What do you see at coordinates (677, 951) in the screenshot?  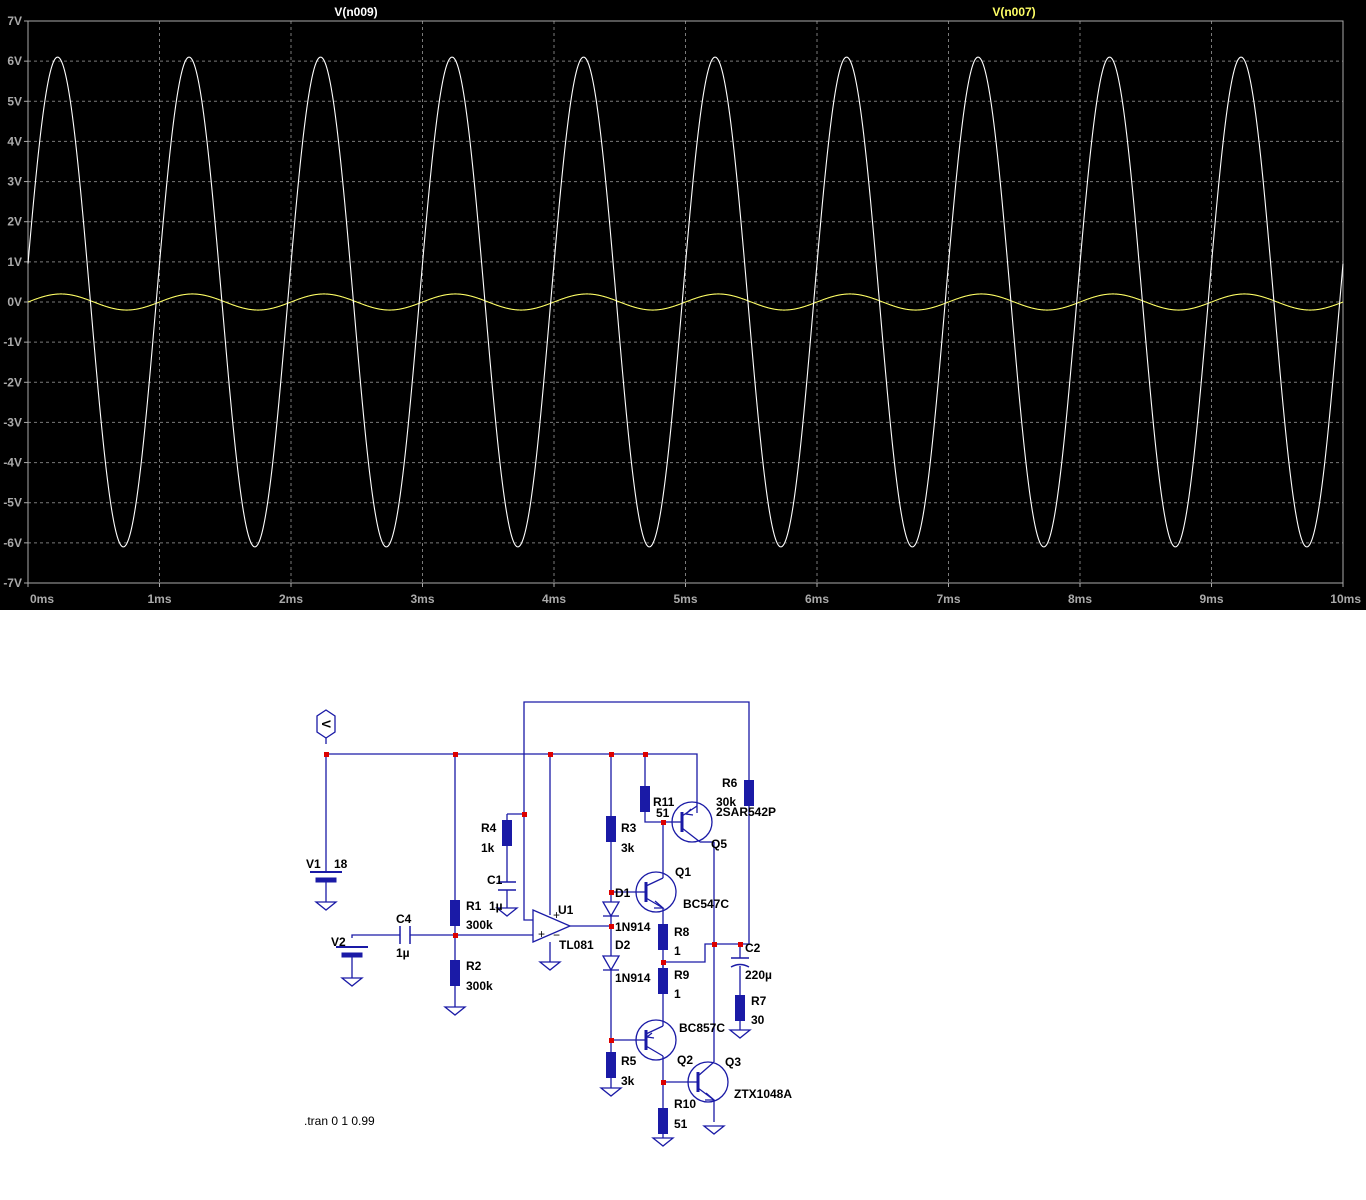 I see `r8-value: 1` at bounding box center [677, 951].